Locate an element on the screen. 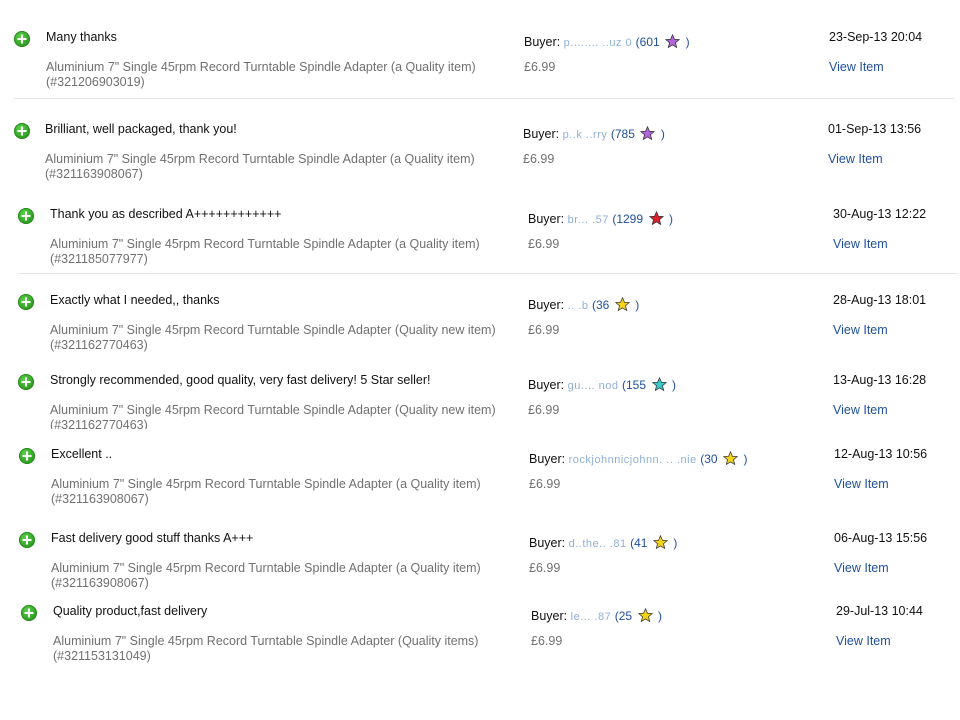 This screenshot has width=960, height=720. buyer-info: Buyer: le... .87 (25 ) is located at coordinates (597, 615).